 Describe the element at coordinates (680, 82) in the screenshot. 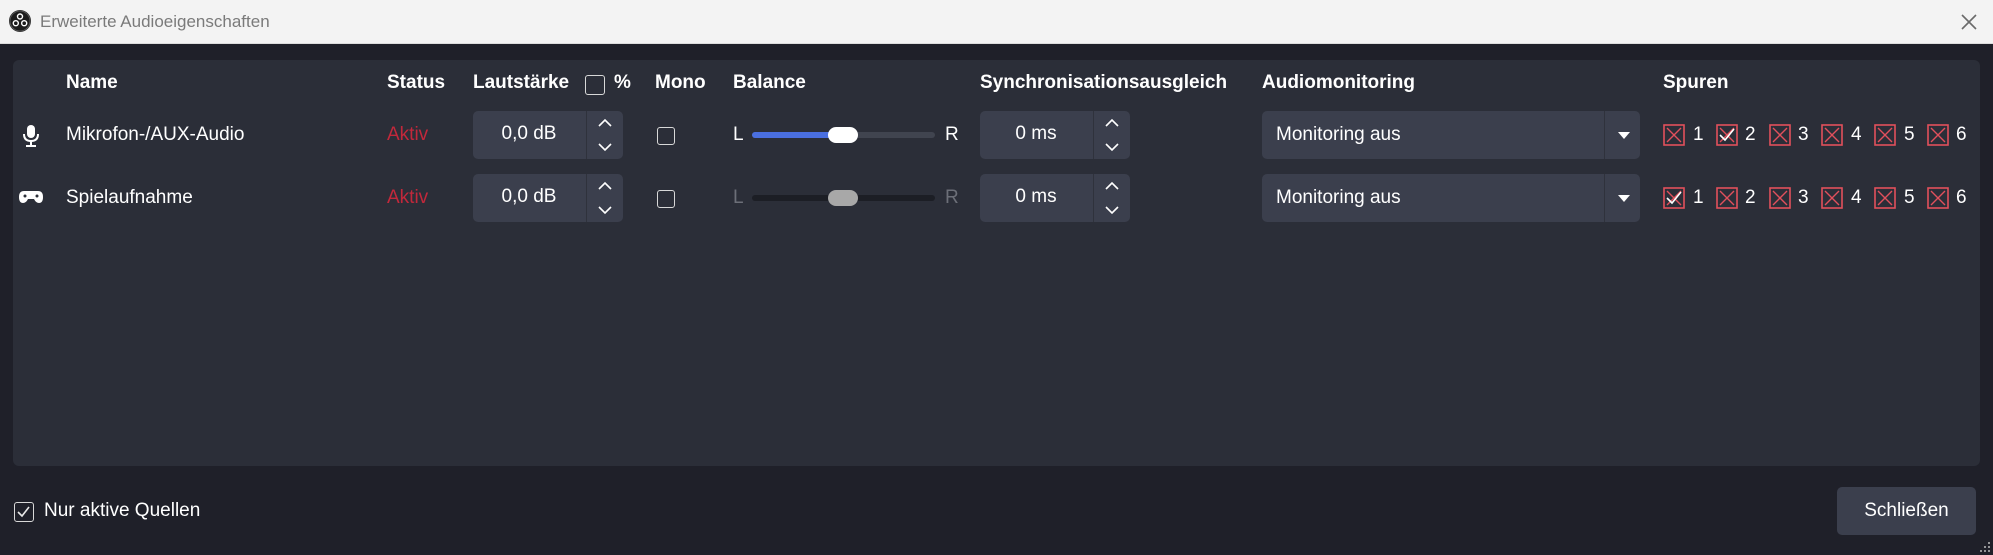

I see `column-header-mono: Mono` at that location.